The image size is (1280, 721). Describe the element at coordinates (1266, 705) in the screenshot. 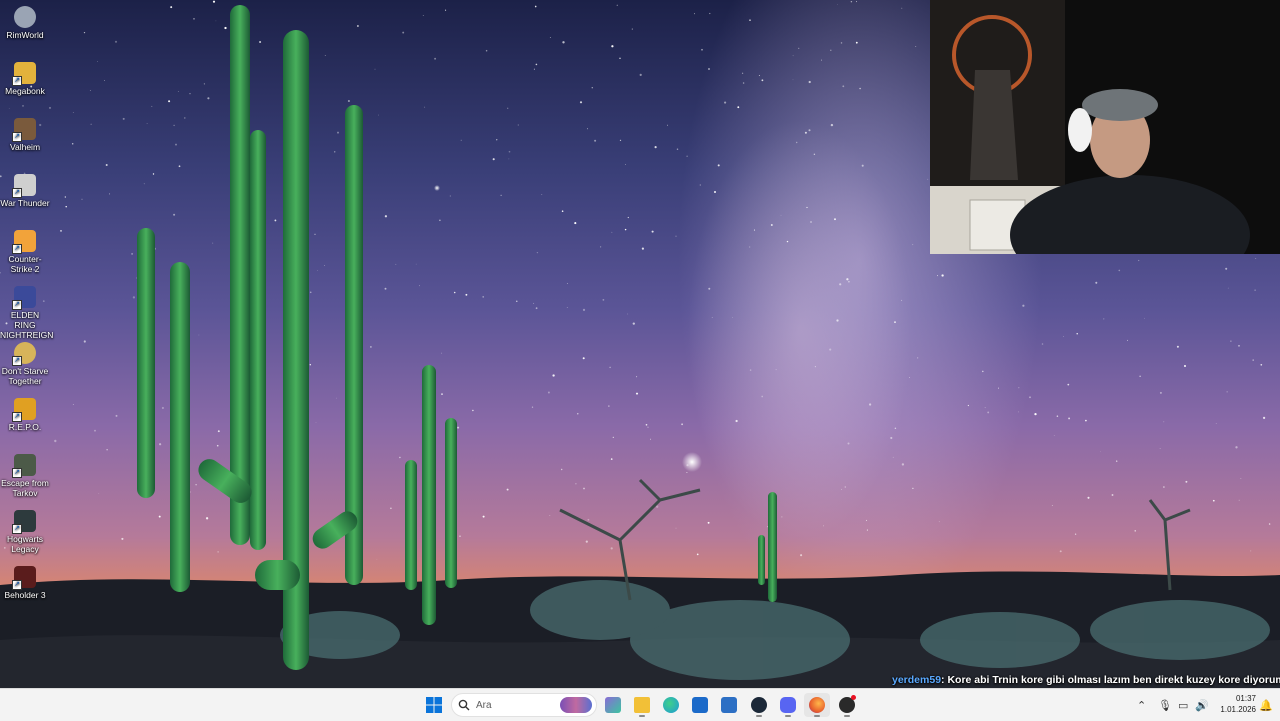

I see `notification-bell-icon: 🔔` at that location.